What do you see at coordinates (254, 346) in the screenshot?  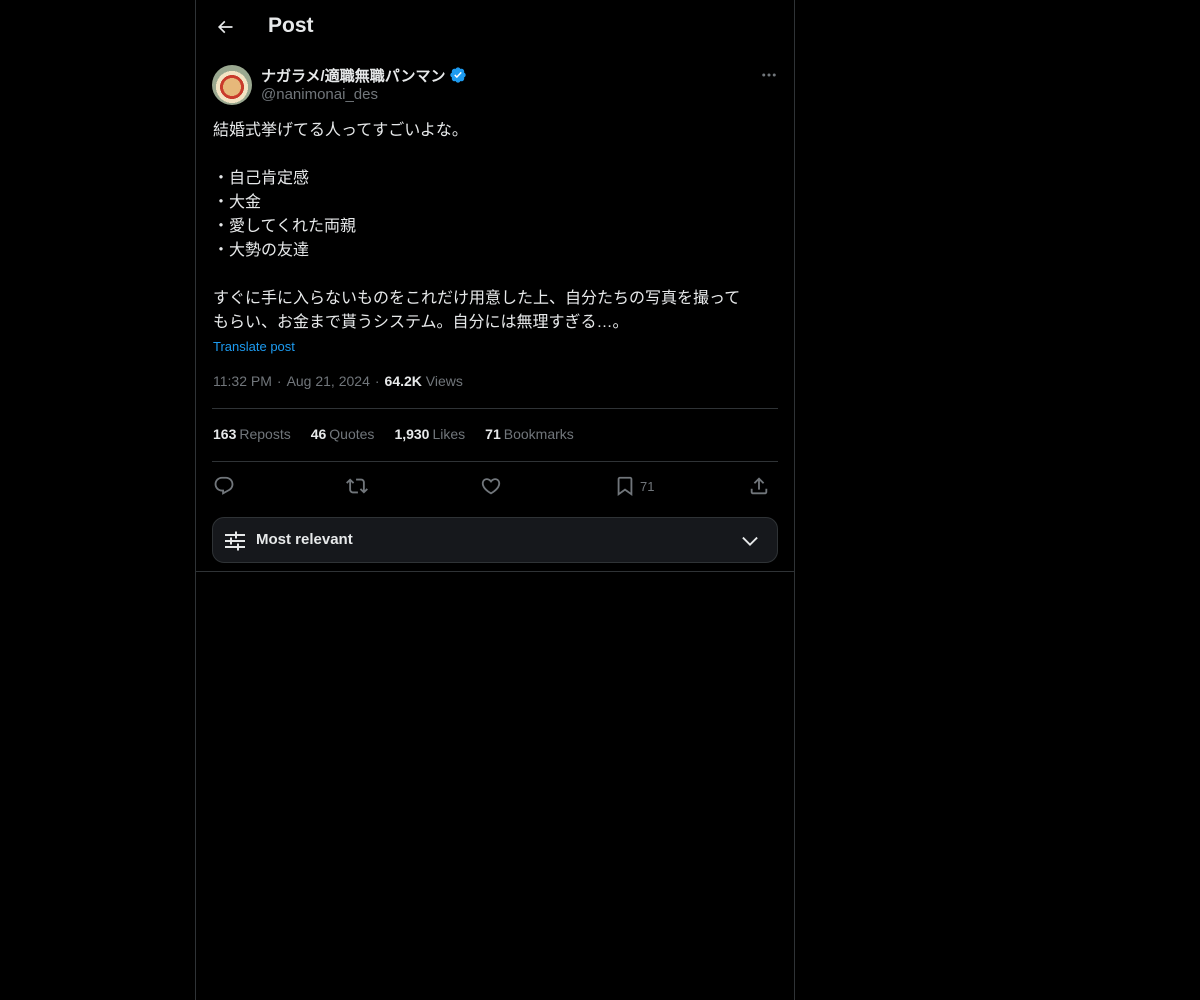 I see `translate-post-link: Translate post` at bounding box center [254, 346].